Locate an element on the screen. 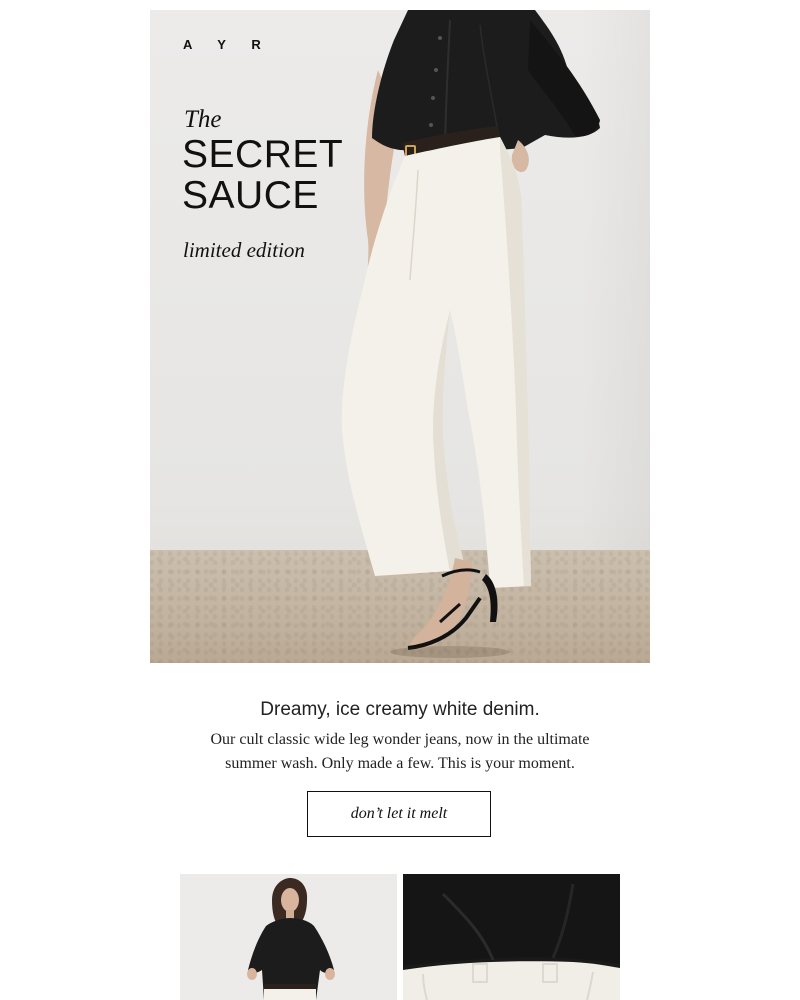 Image resolution: width=800 pixels, height=1000 pixels. product-thumbnail-model is located at coordinates (288, 937).